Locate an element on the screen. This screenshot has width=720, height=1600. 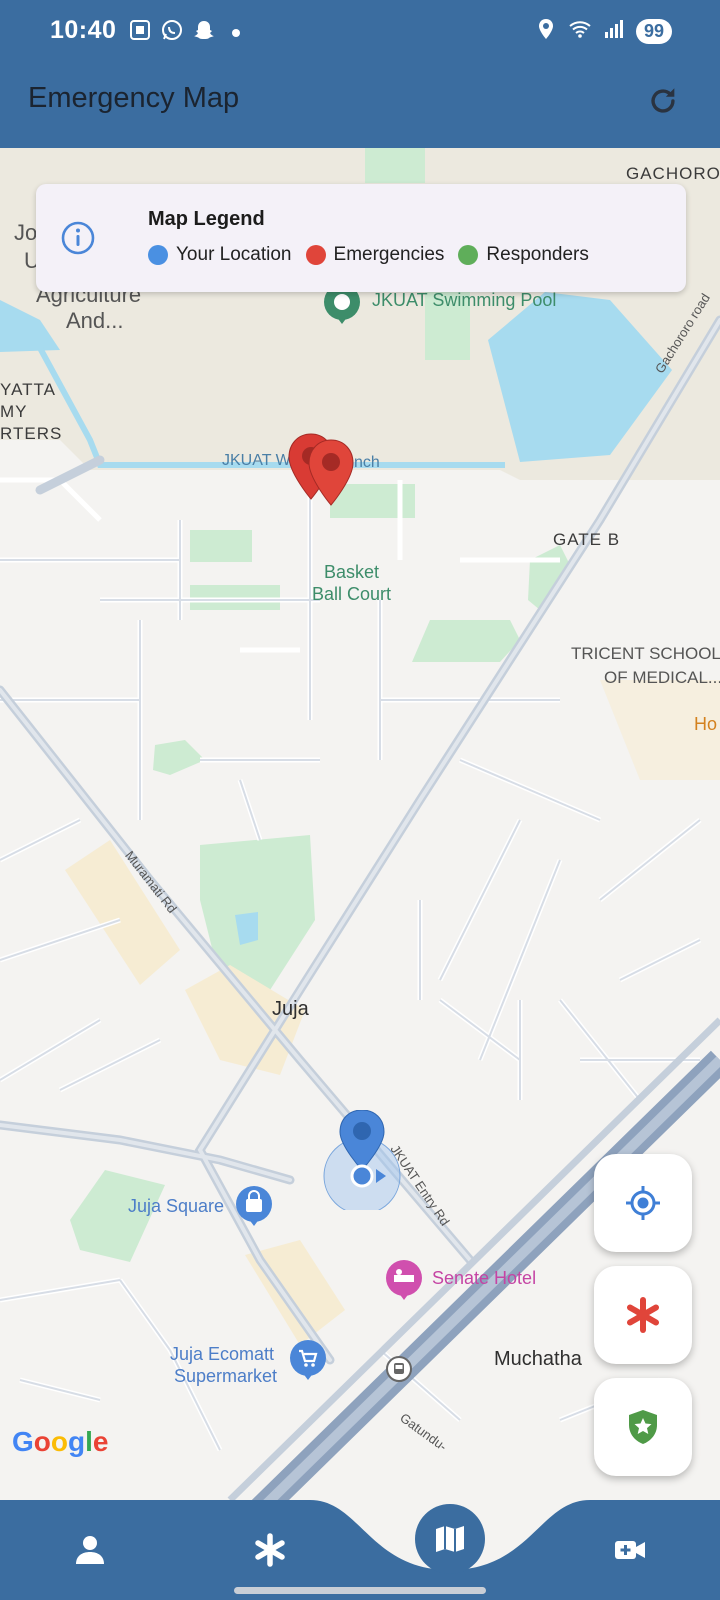
legend-item-responders: Responders is located at coordinates (523, 255).